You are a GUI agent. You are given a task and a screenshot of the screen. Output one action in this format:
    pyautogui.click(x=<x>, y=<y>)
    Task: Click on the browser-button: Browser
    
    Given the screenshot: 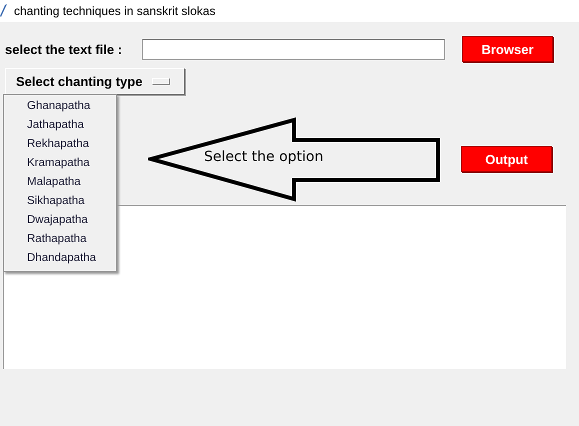 What is the action you would take?
    pyautogui.click(x=507, y=49)
    